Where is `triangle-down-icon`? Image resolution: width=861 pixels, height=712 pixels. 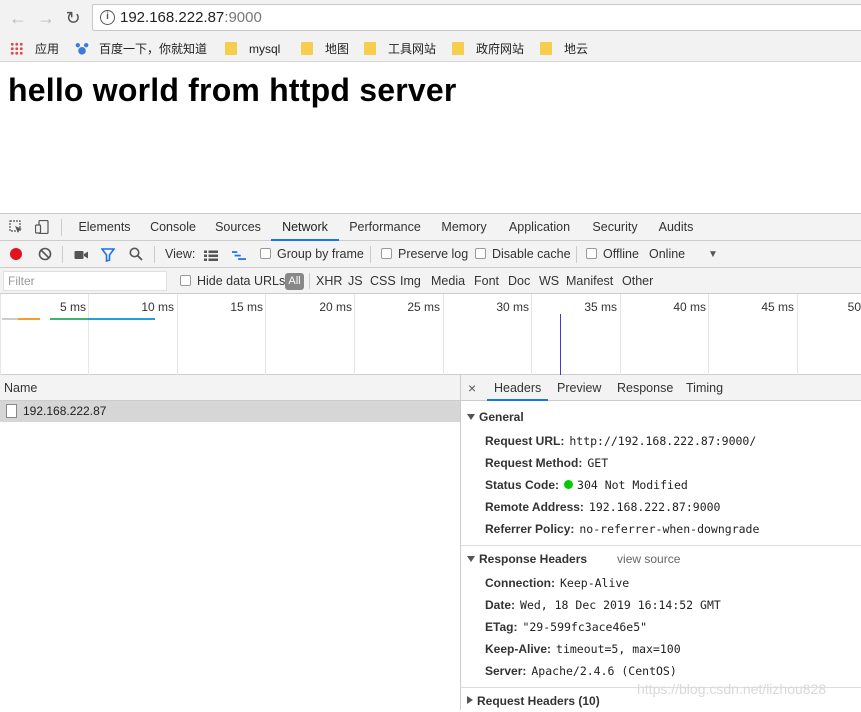
triangle-down-icon is located at coordinates (471, 417).